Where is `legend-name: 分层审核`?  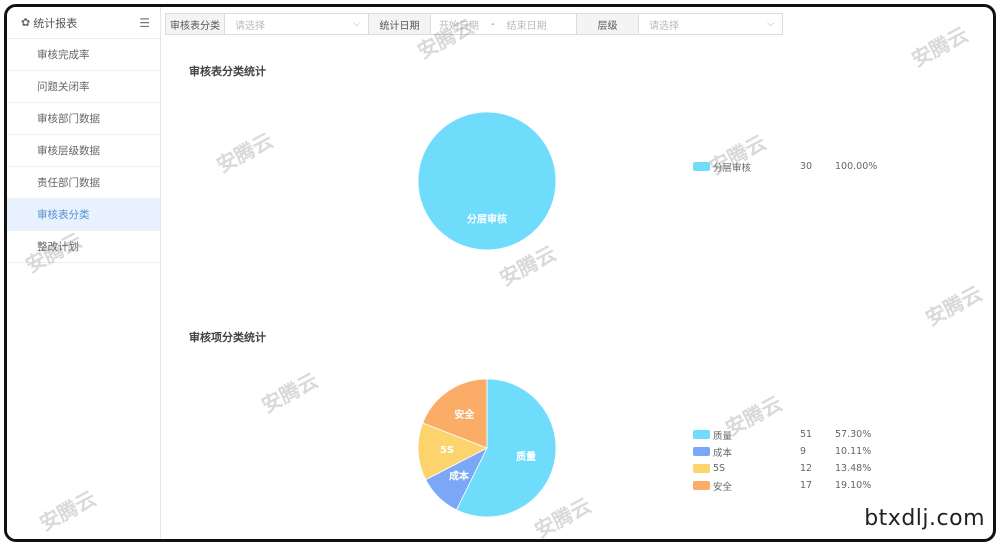 legend-name: 分层审核 is located at coordinates (732, 168).